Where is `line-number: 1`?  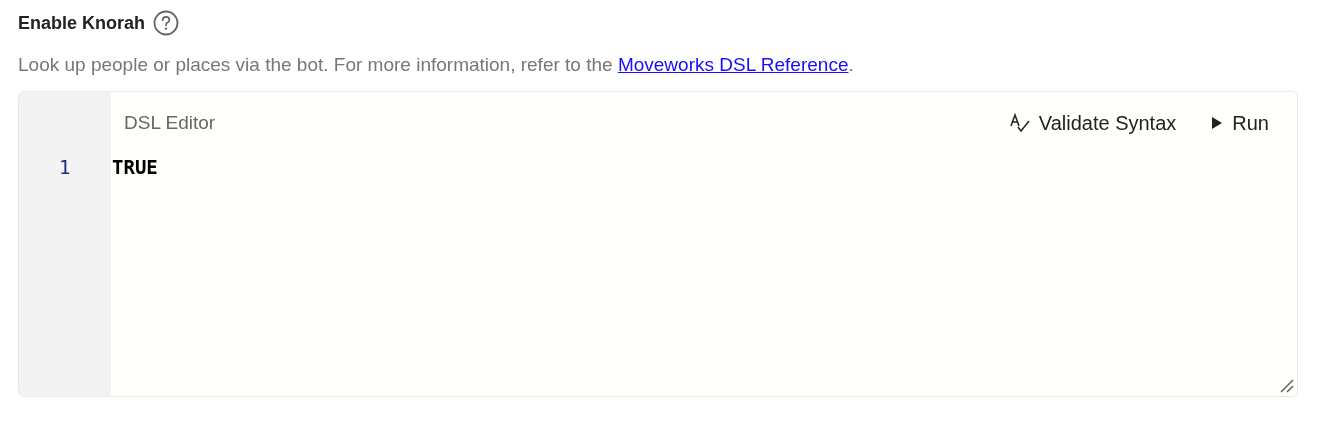
line-number: 1 is located at coordinates (65, 167).